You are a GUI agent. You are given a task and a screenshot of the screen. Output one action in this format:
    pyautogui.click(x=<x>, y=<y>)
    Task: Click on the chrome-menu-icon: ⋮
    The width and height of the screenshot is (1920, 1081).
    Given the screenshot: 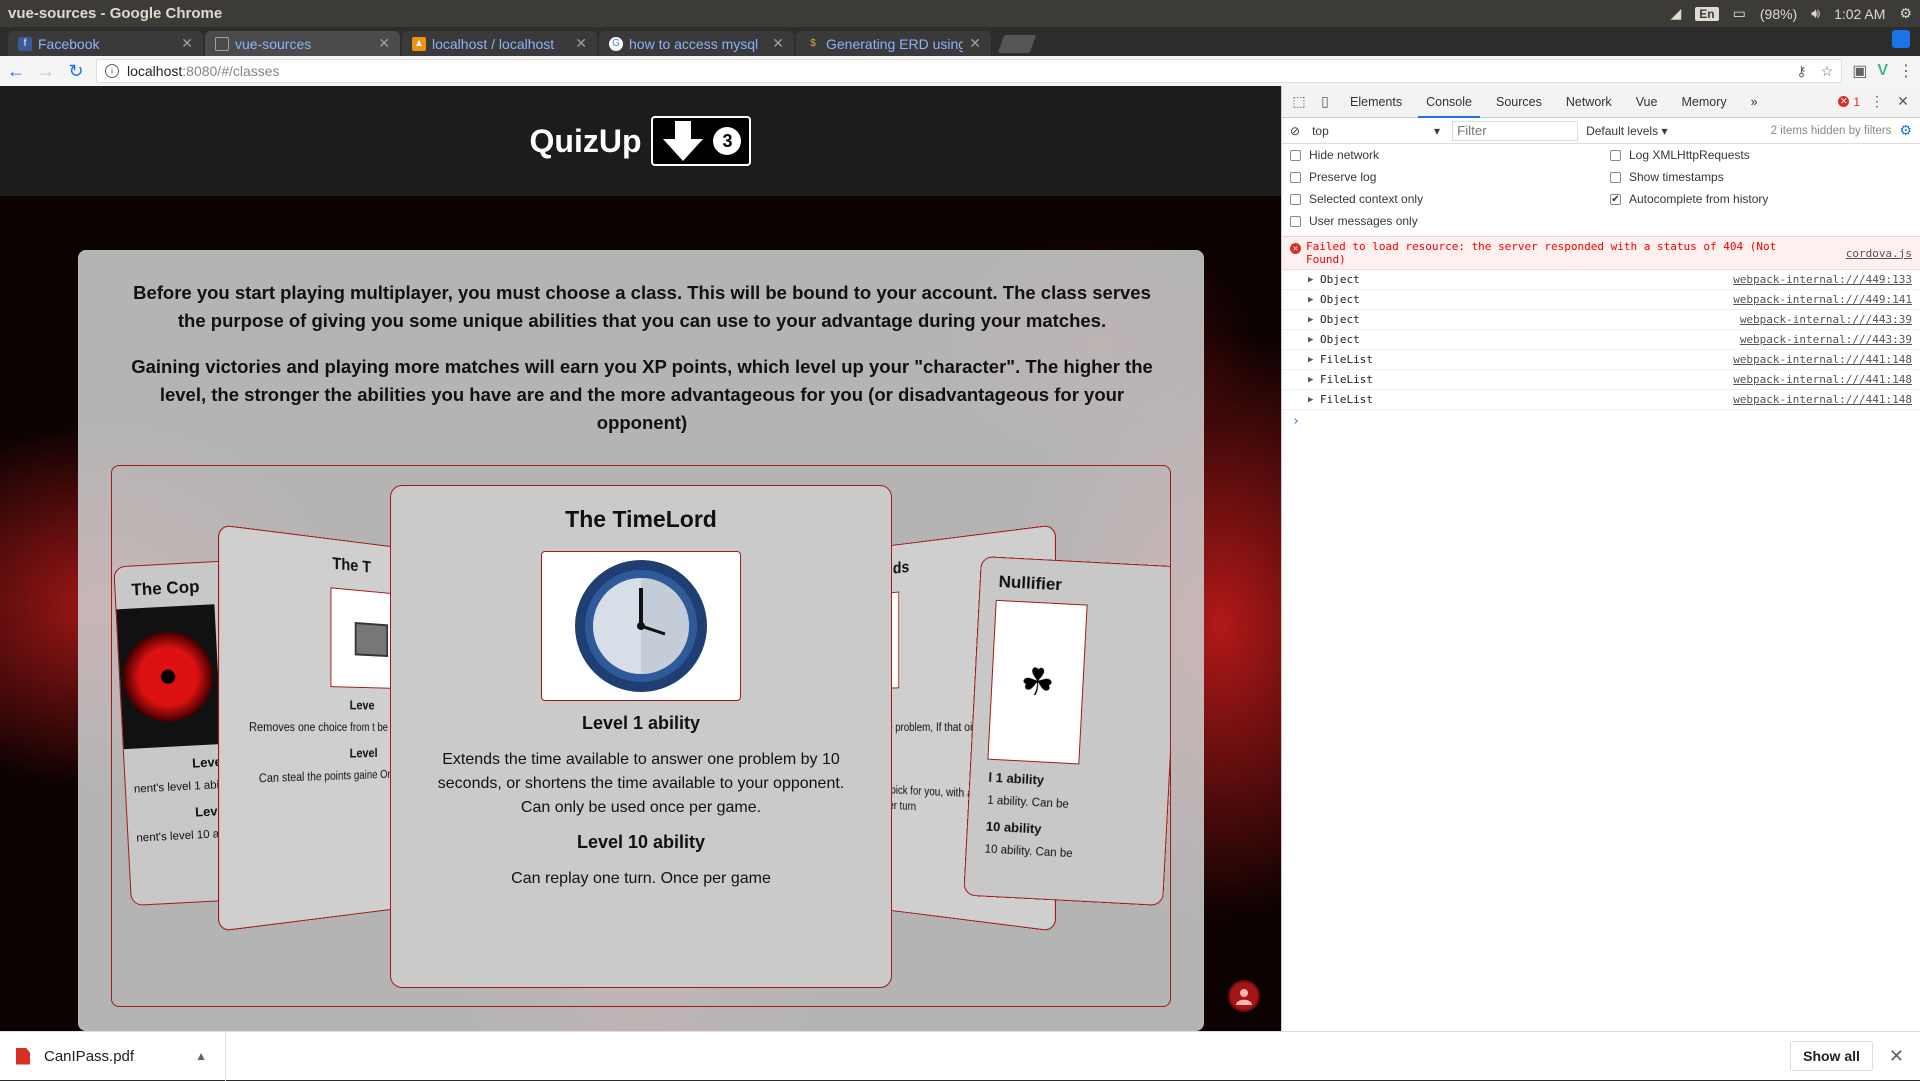 What is the action you would take?
    pyautogui.click(x=1906, y=71)
    